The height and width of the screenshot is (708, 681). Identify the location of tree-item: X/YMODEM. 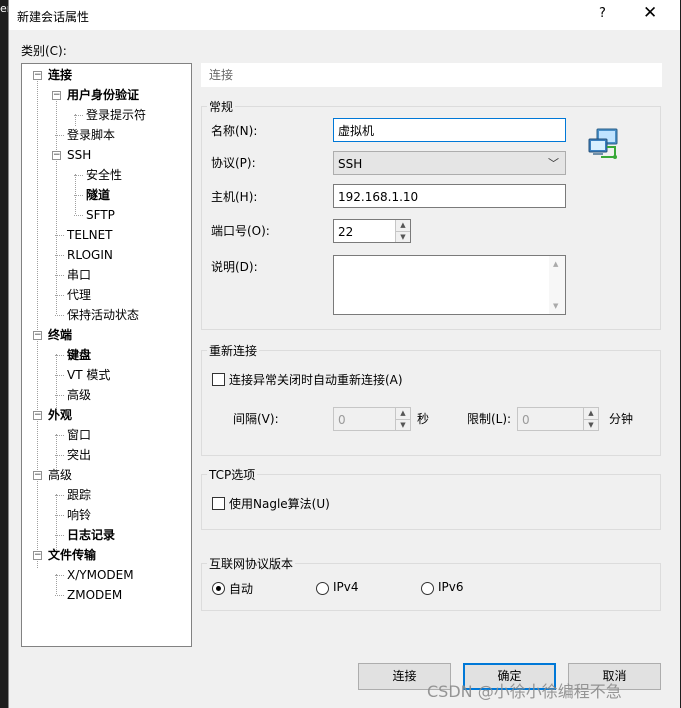
(100, 575).